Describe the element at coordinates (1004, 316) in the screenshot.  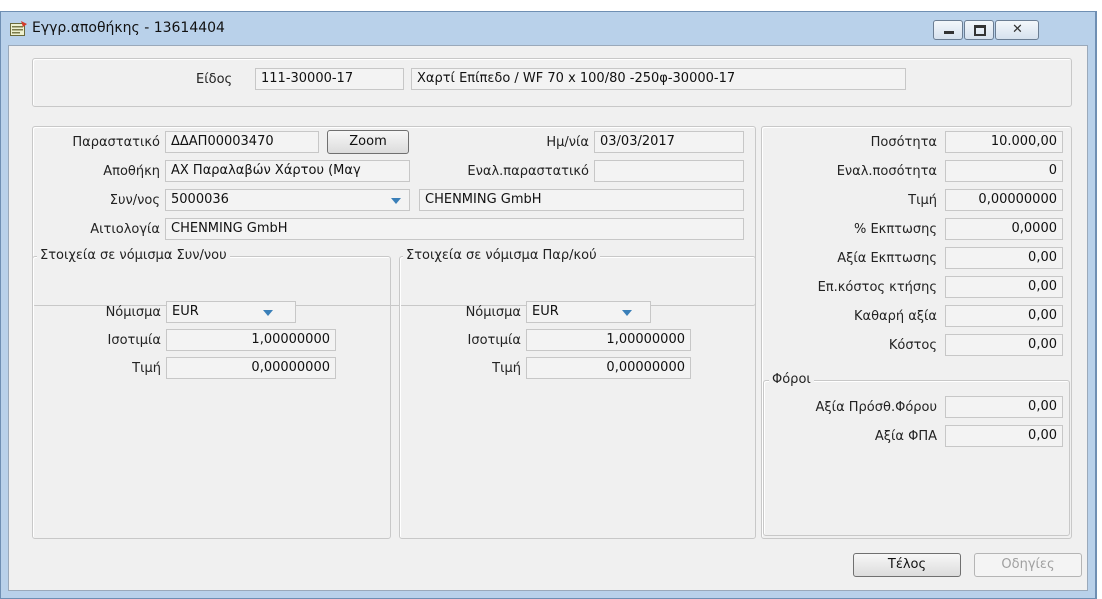
I see `net-value-field: 0,00` at that location.